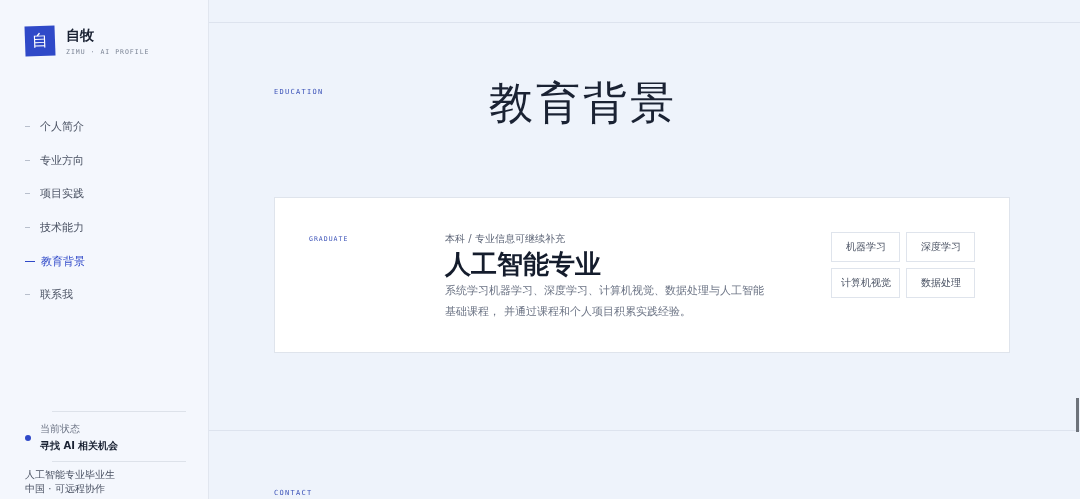 The image size is (1080, 499). I want to click on nav-link: 个人简介, so click(54, 127).